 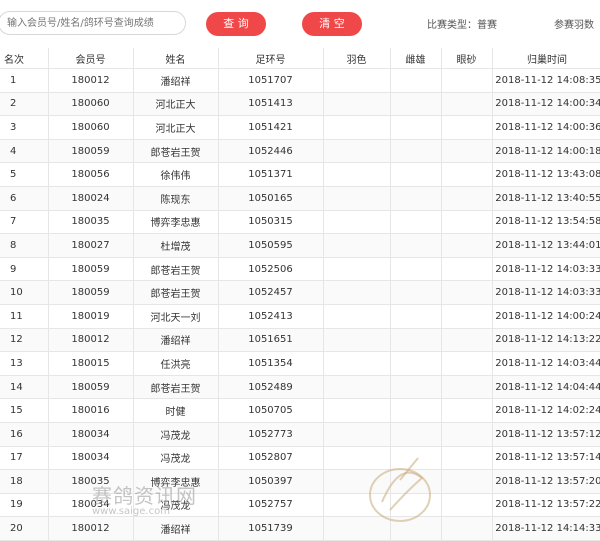 I want to click on table-row: 5 180056 徐伟伟 1051371 2018-11-12 13:43:08, so click(x=300, y=174).